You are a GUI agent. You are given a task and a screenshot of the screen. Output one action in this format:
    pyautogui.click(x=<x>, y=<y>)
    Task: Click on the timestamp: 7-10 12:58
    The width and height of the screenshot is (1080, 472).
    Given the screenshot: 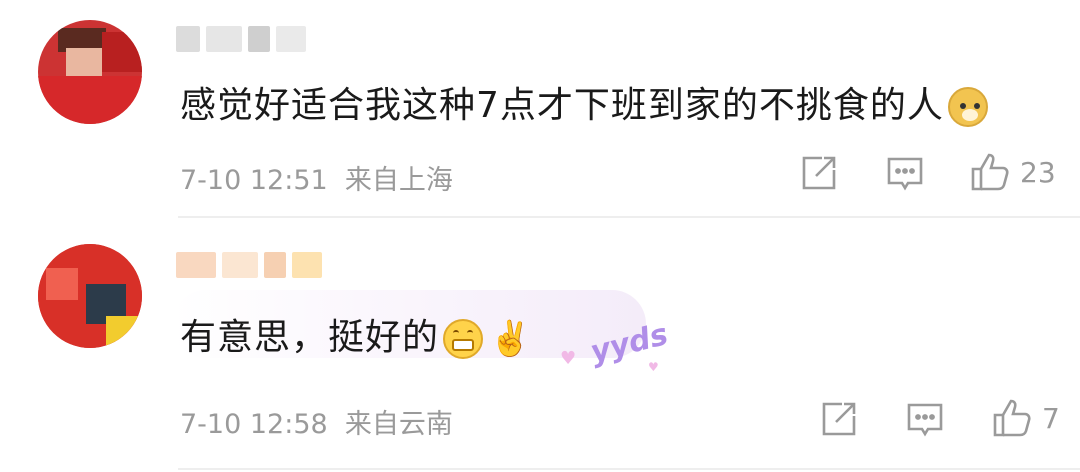 What is the action you would take?
    pyautogui.click(x=254, y=424)
    